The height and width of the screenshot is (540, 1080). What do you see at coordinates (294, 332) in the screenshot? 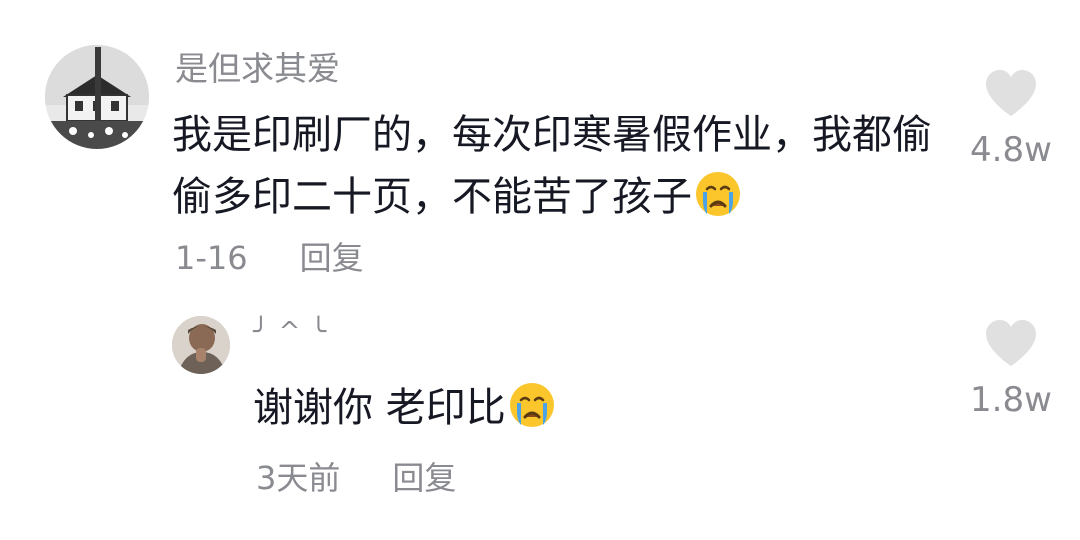
I see `reply-username: ╯^╰` at bounding box center [294, 332].